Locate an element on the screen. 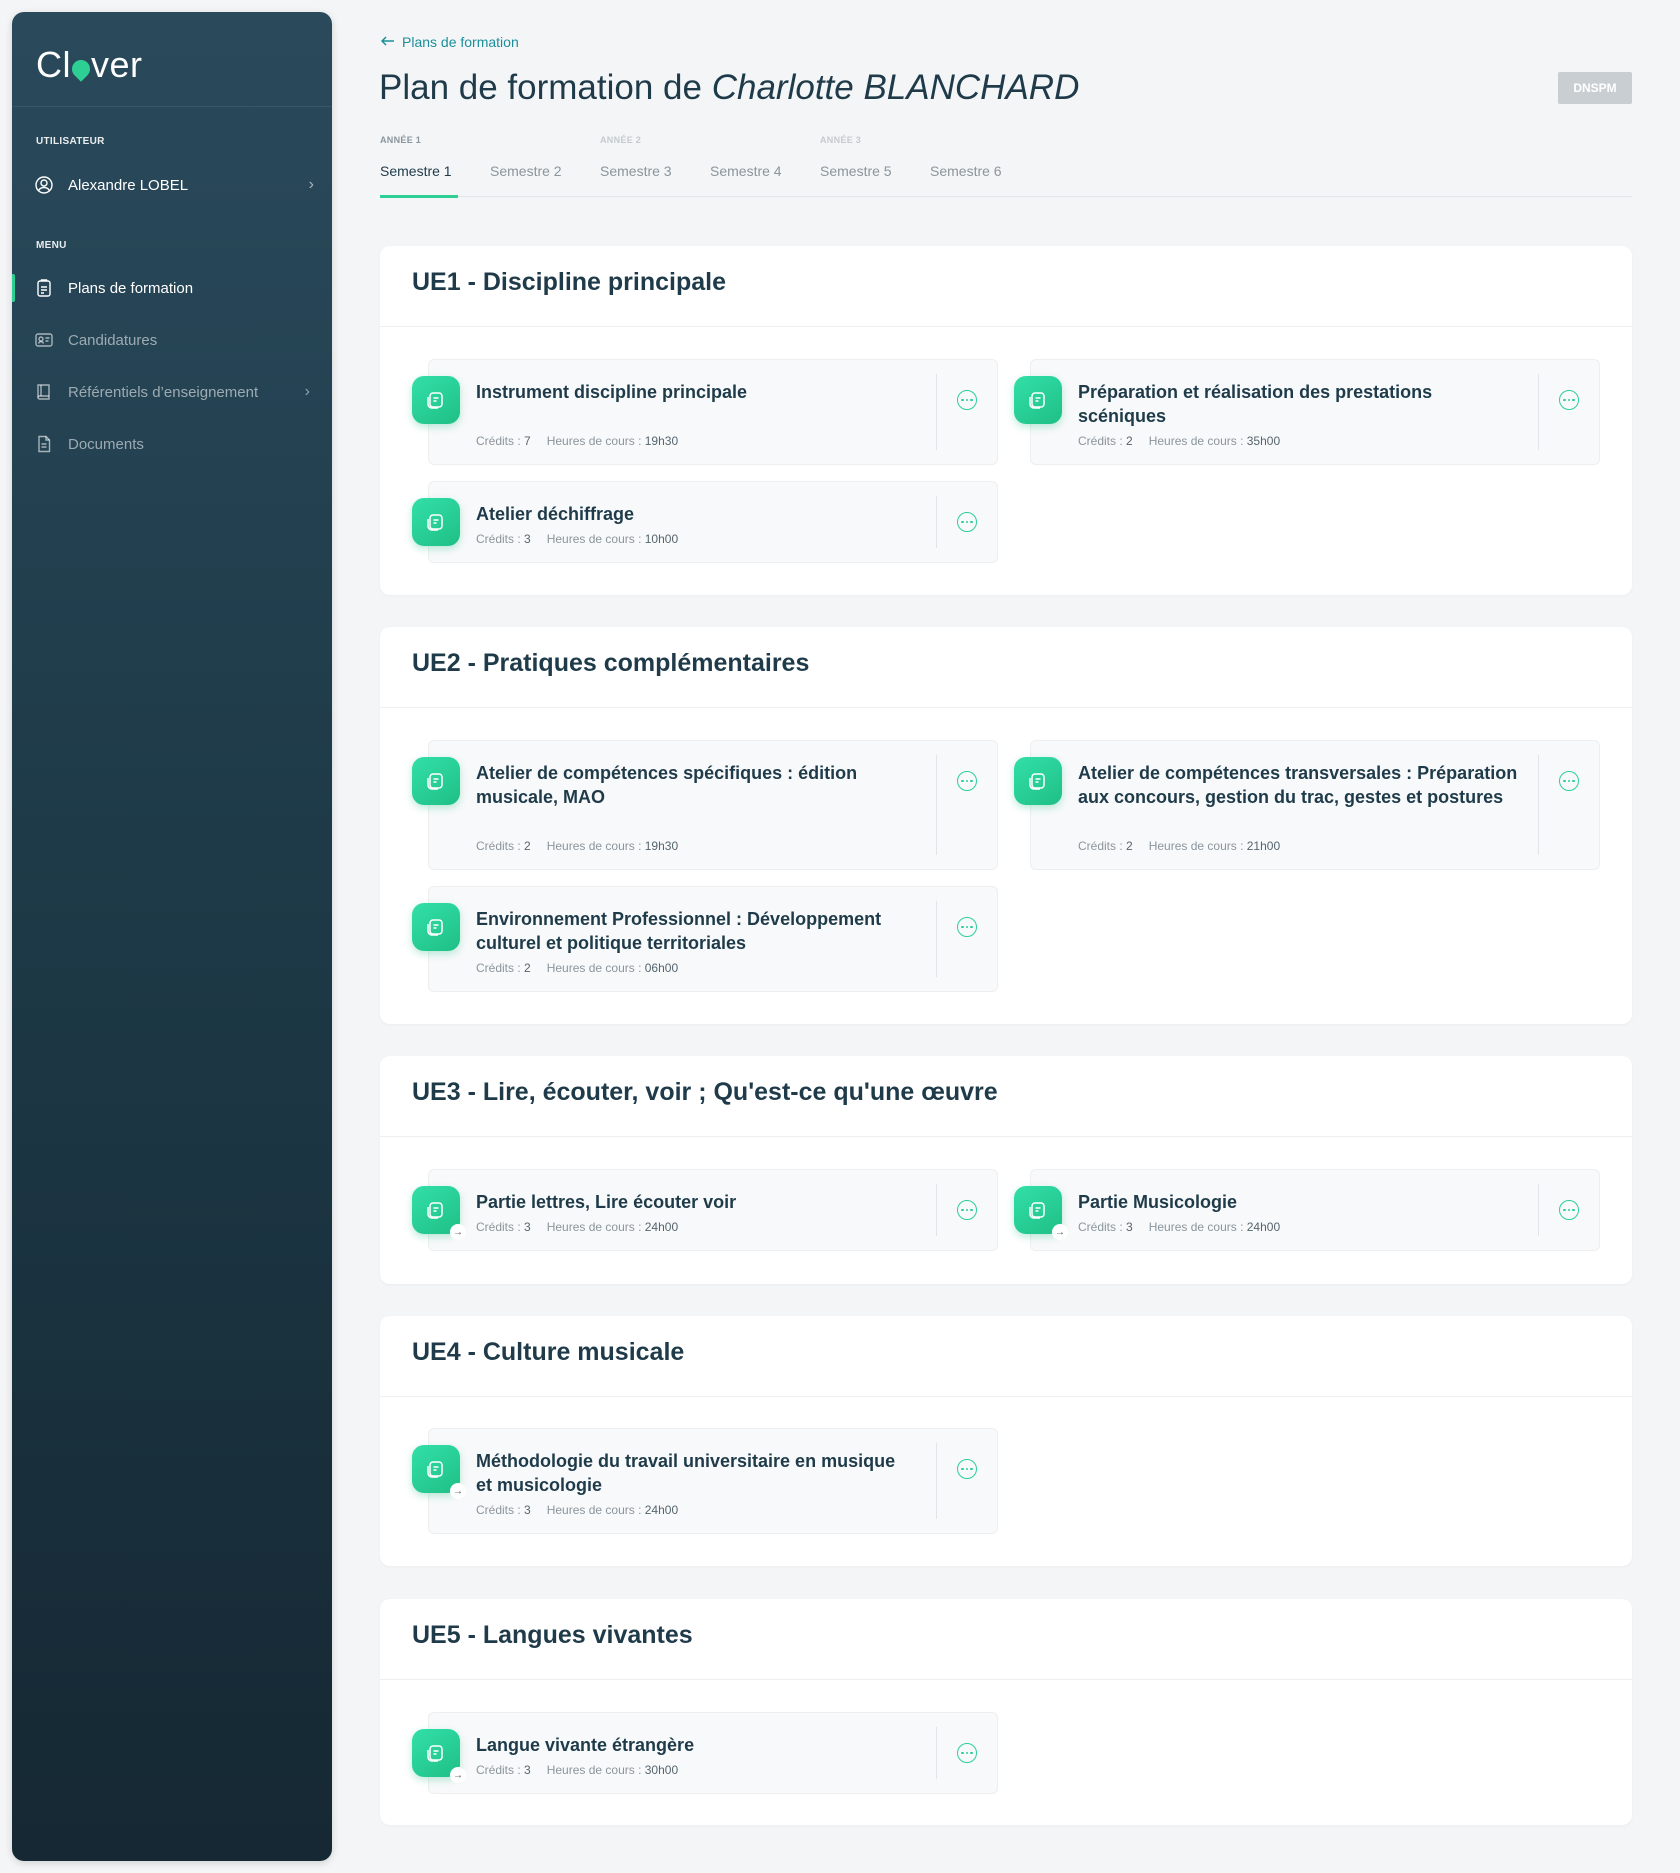 The height and width of the screenshot is (1873, 1680). user-name: Alexandre LOBEL is located at coordinates (128, 185).